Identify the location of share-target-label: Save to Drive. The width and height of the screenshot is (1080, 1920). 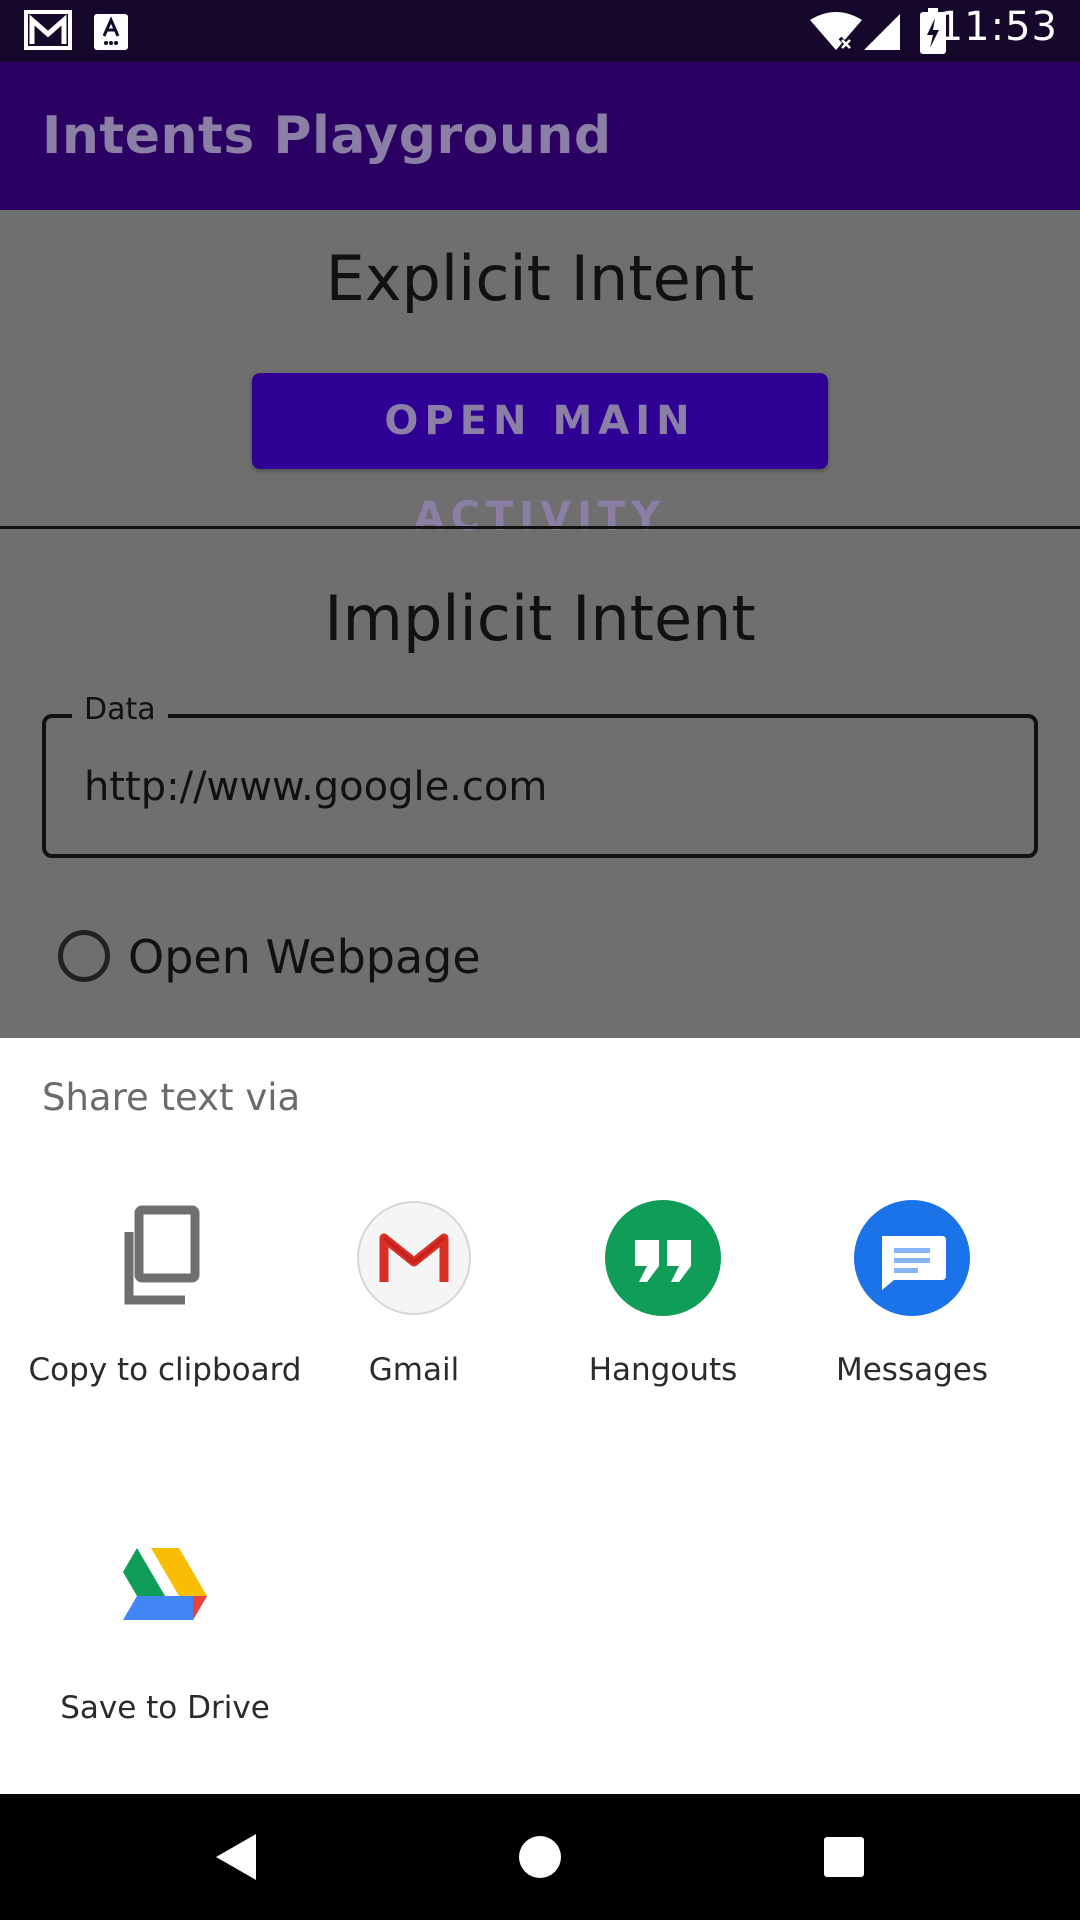
(165, 1708).